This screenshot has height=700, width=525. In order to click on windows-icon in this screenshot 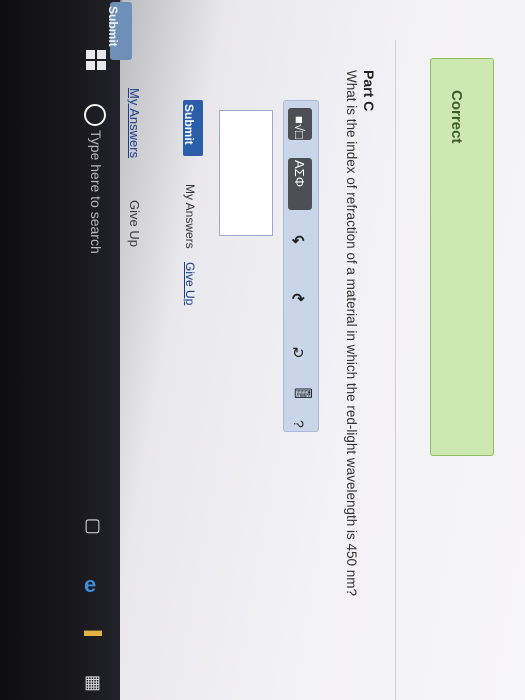, I will do `click(96, 60)`.